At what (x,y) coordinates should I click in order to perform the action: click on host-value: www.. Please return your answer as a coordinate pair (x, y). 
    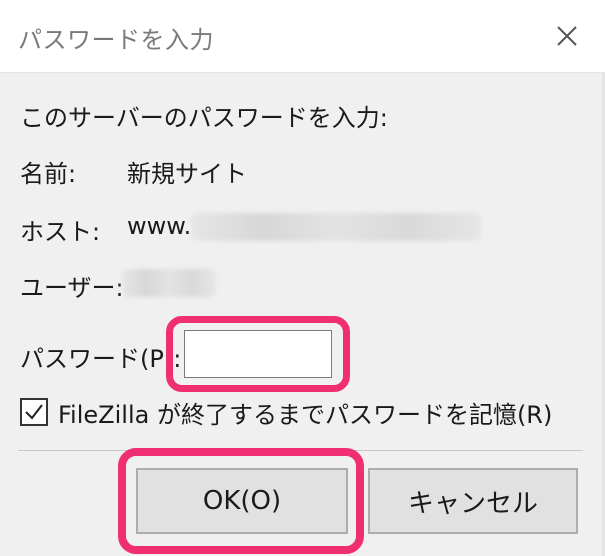
    Looking at the image, I should click on (304, 226).